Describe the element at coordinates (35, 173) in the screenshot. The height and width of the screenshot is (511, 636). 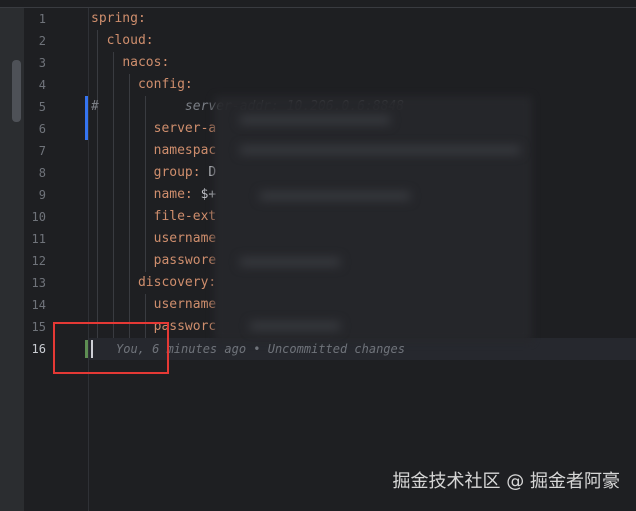
I see `line-number: 8` at that location.